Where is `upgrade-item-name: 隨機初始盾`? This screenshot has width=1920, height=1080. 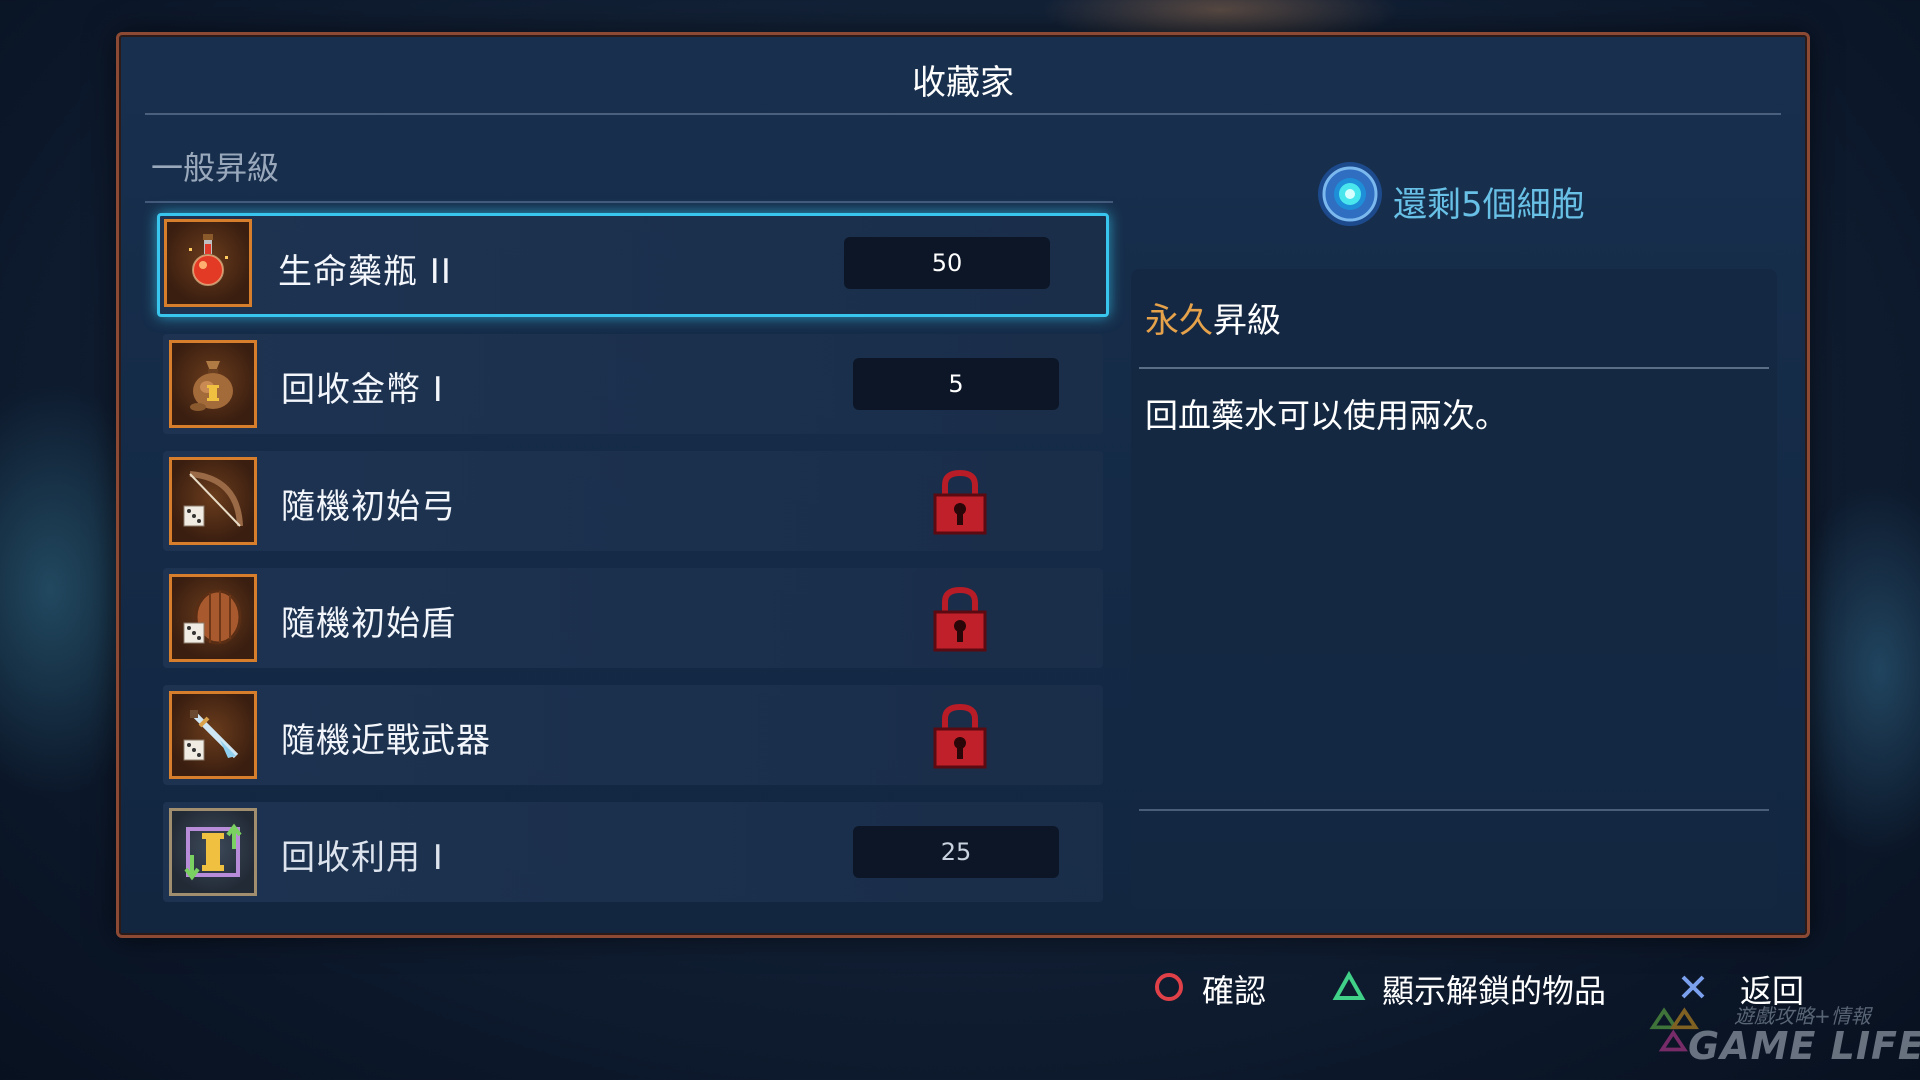 upgrade-item-name: 隨機初始盾 is located at coordinates (368, 624).